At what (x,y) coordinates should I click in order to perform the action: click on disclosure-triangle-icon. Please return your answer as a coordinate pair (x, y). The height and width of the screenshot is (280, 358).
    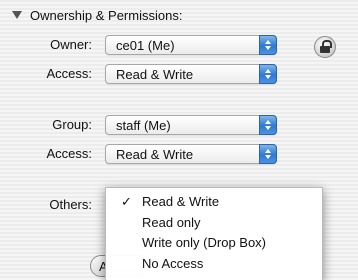
    Looking at the image, I should click on (17, 15).